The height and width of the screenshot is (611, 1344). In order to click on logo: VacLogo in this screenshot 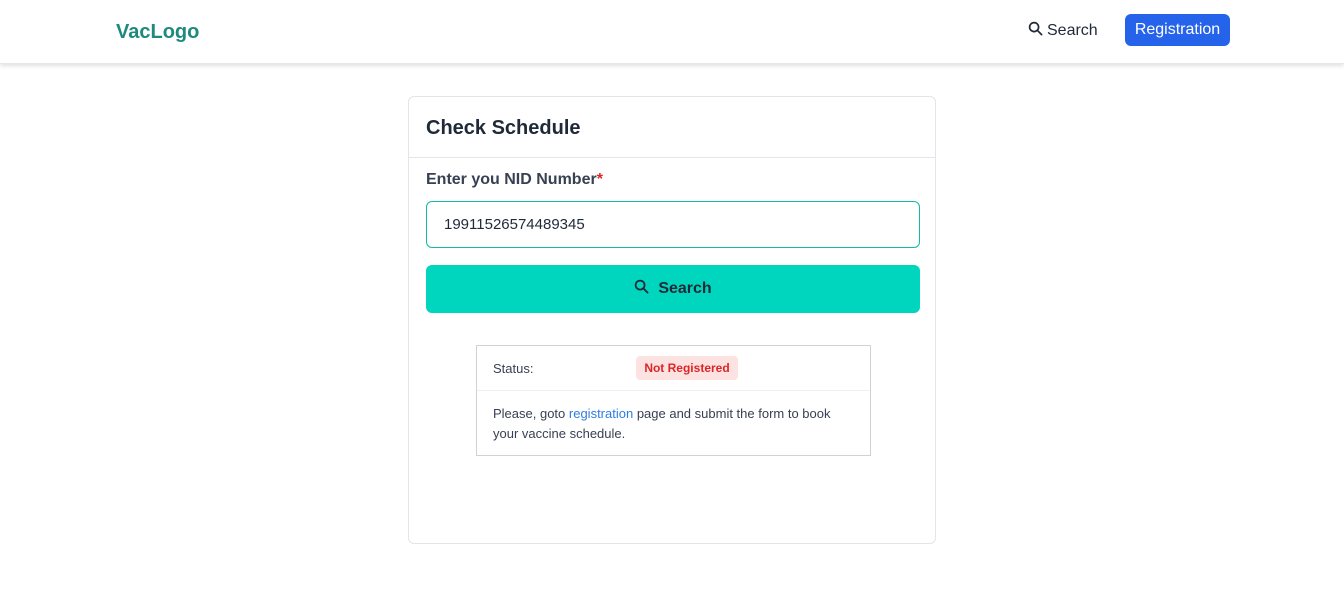, I will do `click(157, 32)`.